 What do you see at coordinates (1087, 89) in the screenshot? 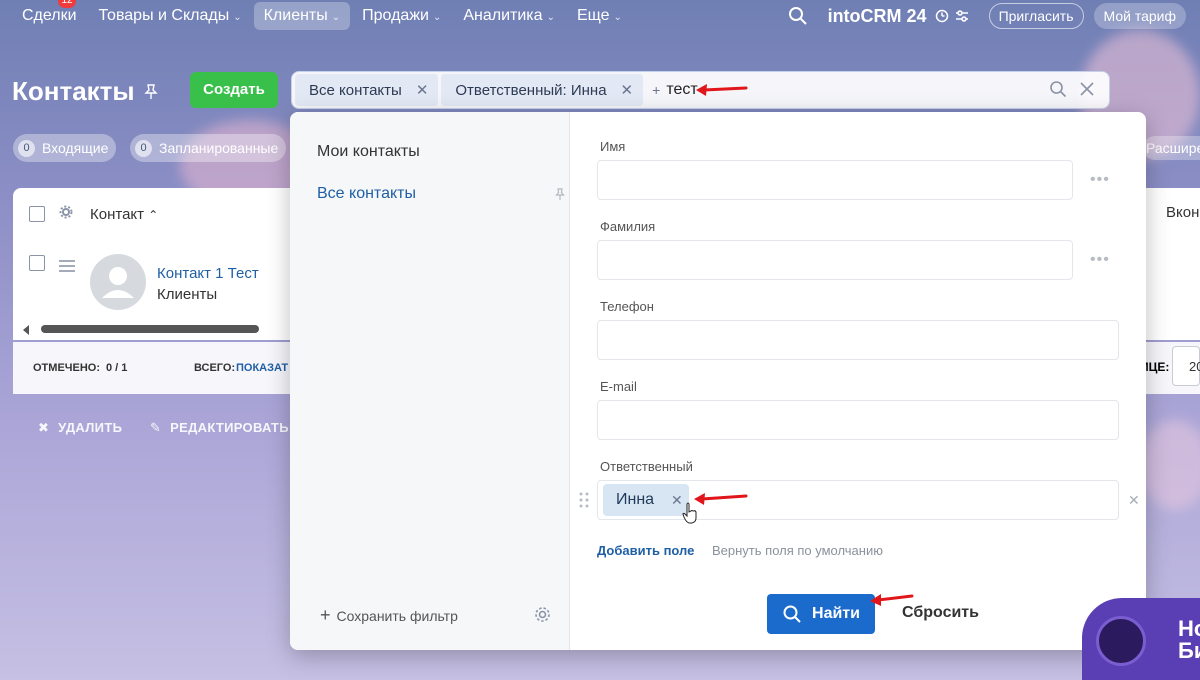
I see `clear-icon` at bounding box center [1087, 89].